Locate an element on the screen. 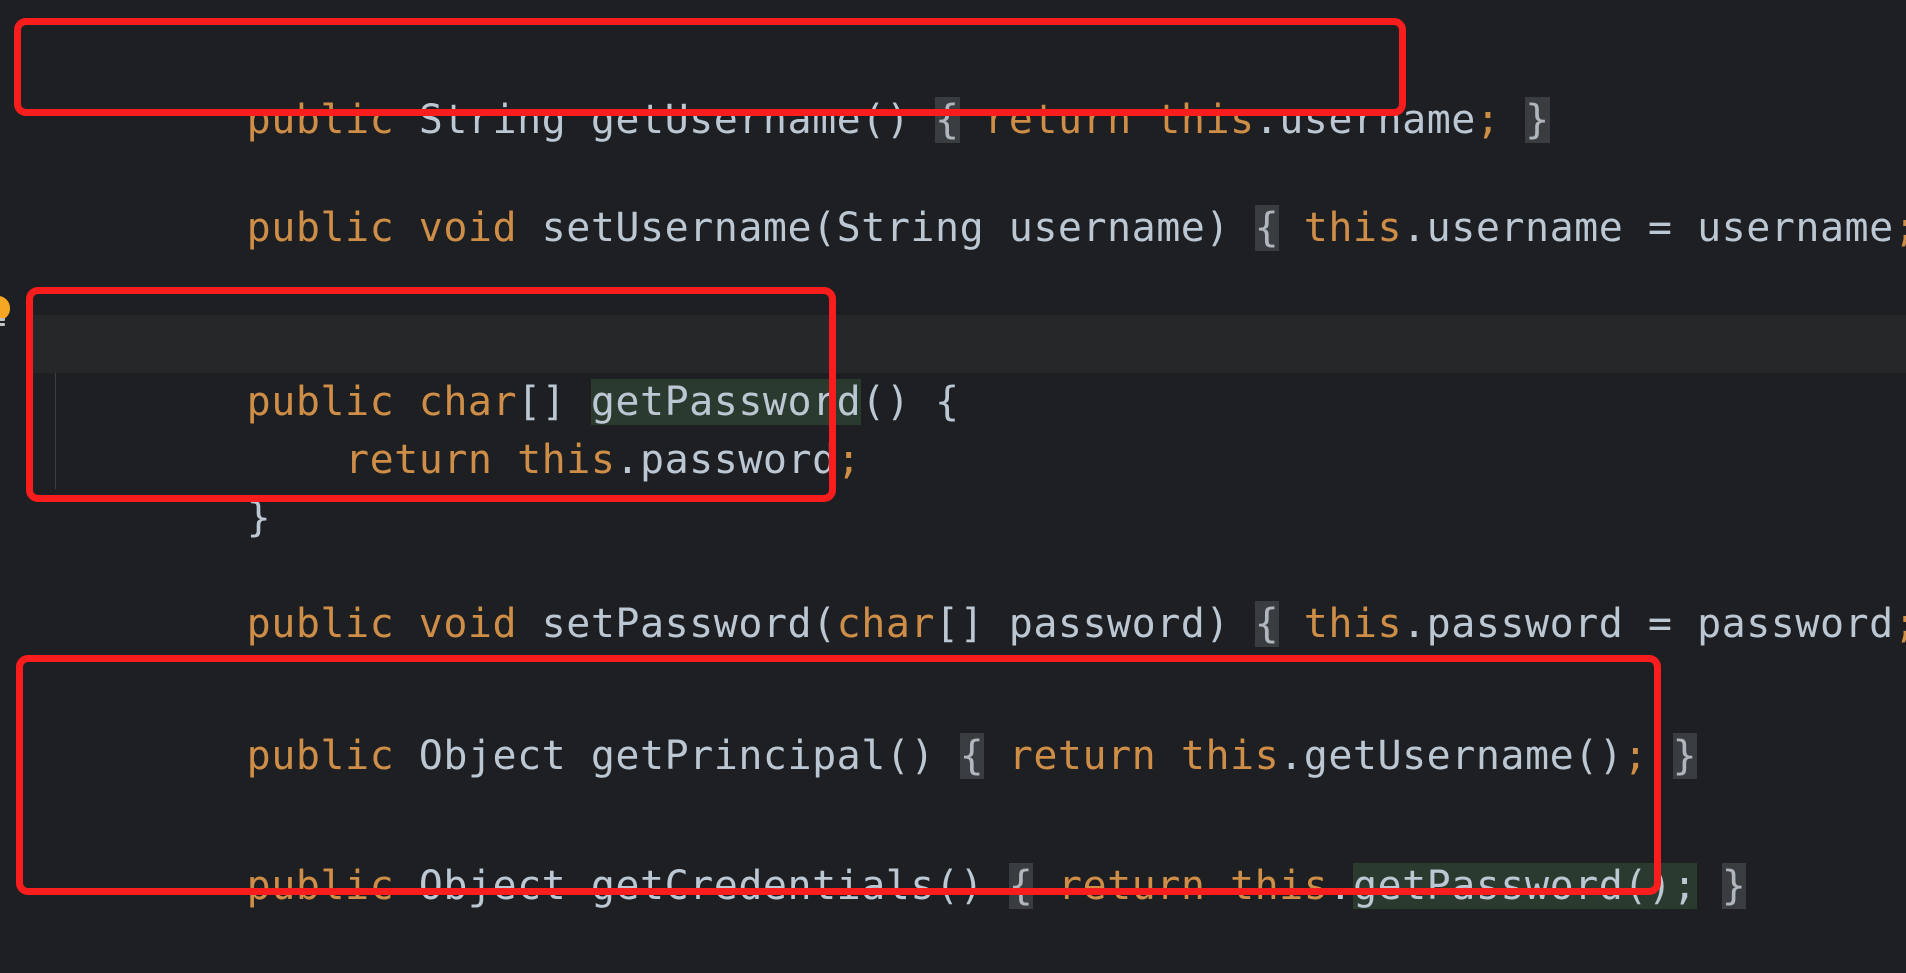  code-line: return this.password; is located at coordinates (953, 428).